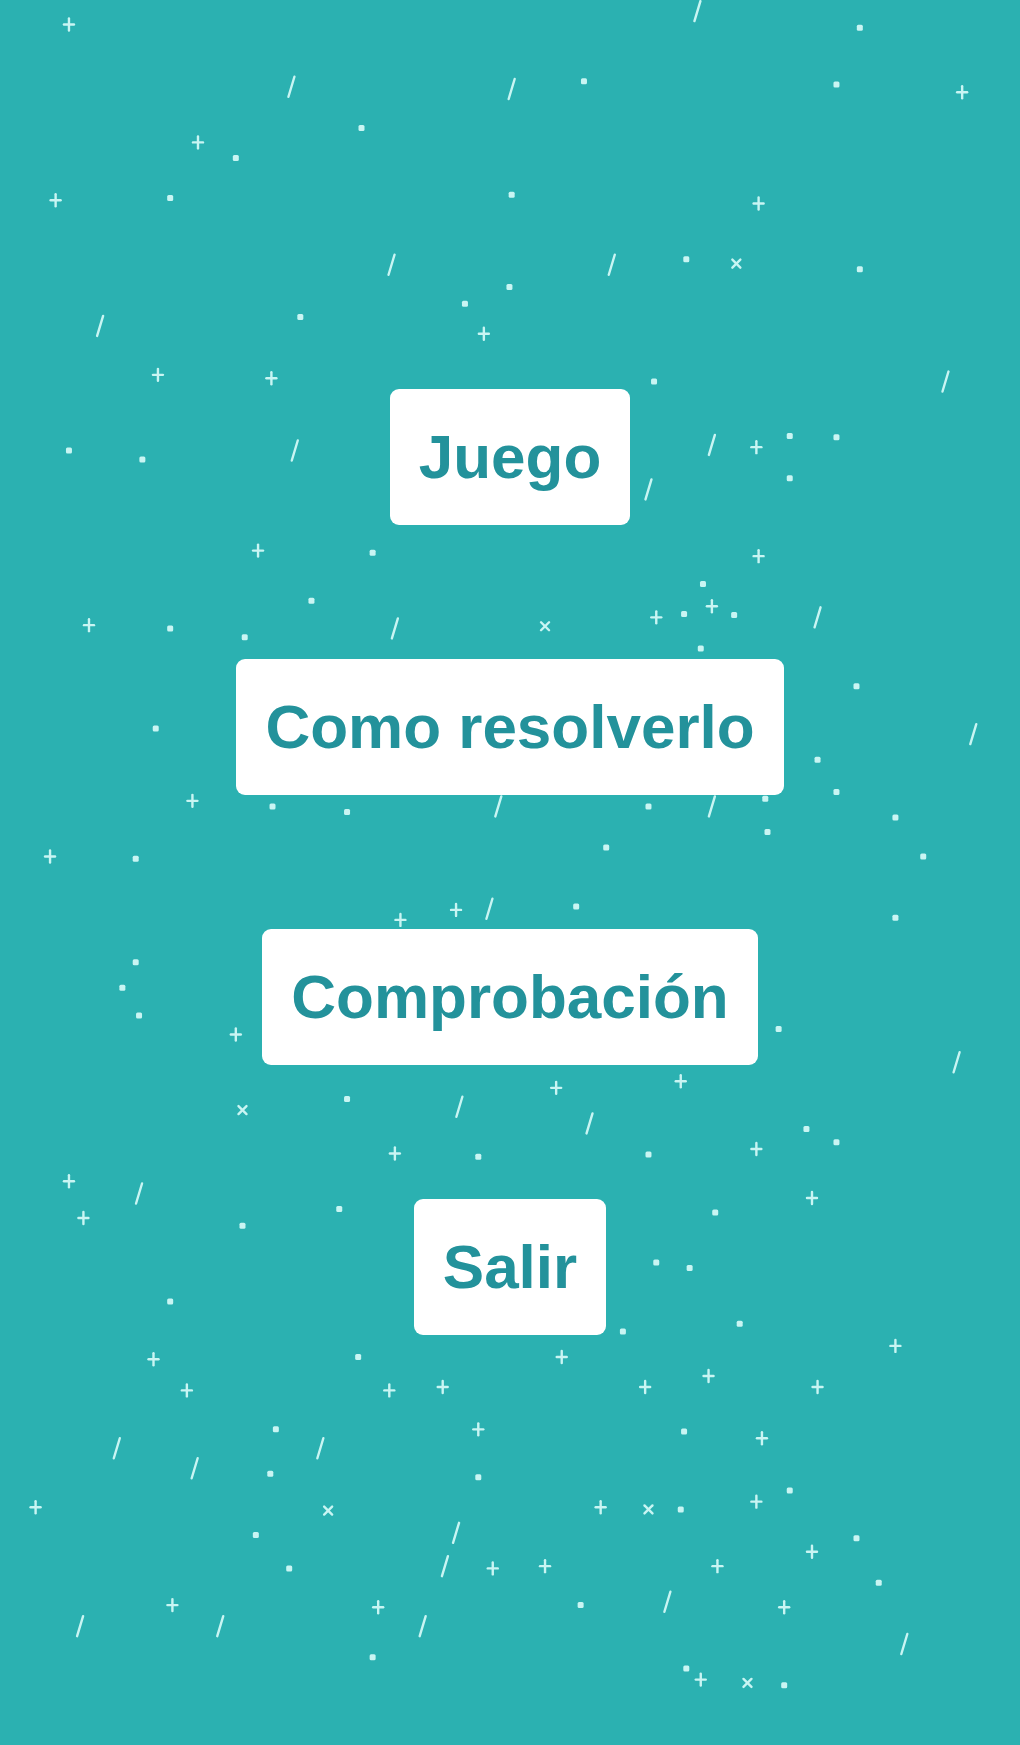 Image resolution: width=1020 pixels, height=1745 pixels. Describe the element at coordinates (510, 727) in the screenshot. I see `menu-button: Como resolverlo` at that location.